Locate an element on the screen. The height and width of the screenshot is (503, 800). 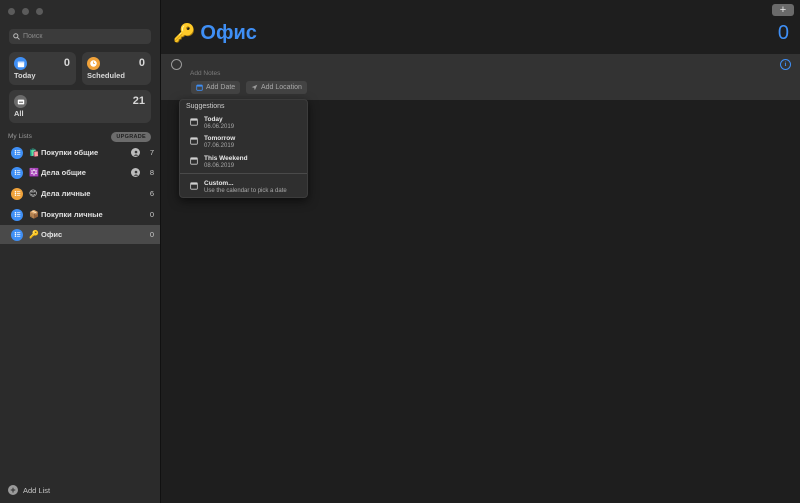
location-arrow-icon is located at coordinates (254, 87).